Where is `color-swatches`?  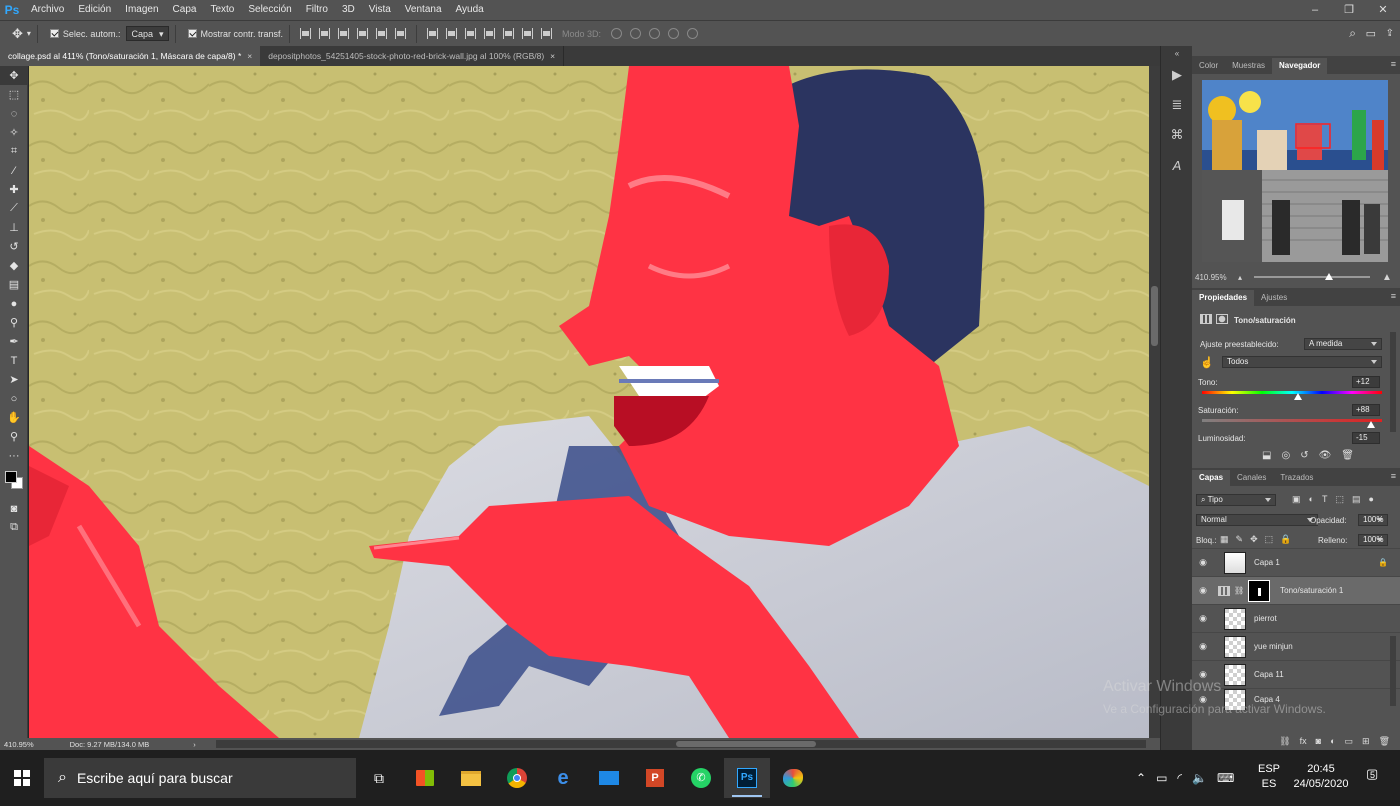
color-swatches is located at coordinates (14, 482).